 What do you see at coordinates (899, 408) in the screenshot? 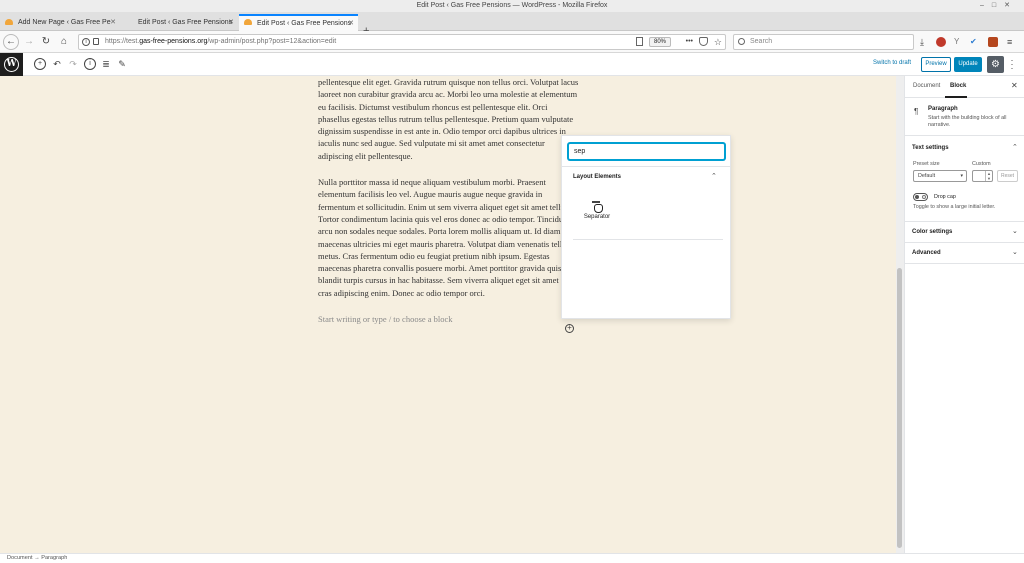
I see `scrollbar-thumb` at bounding box center [899, 408].